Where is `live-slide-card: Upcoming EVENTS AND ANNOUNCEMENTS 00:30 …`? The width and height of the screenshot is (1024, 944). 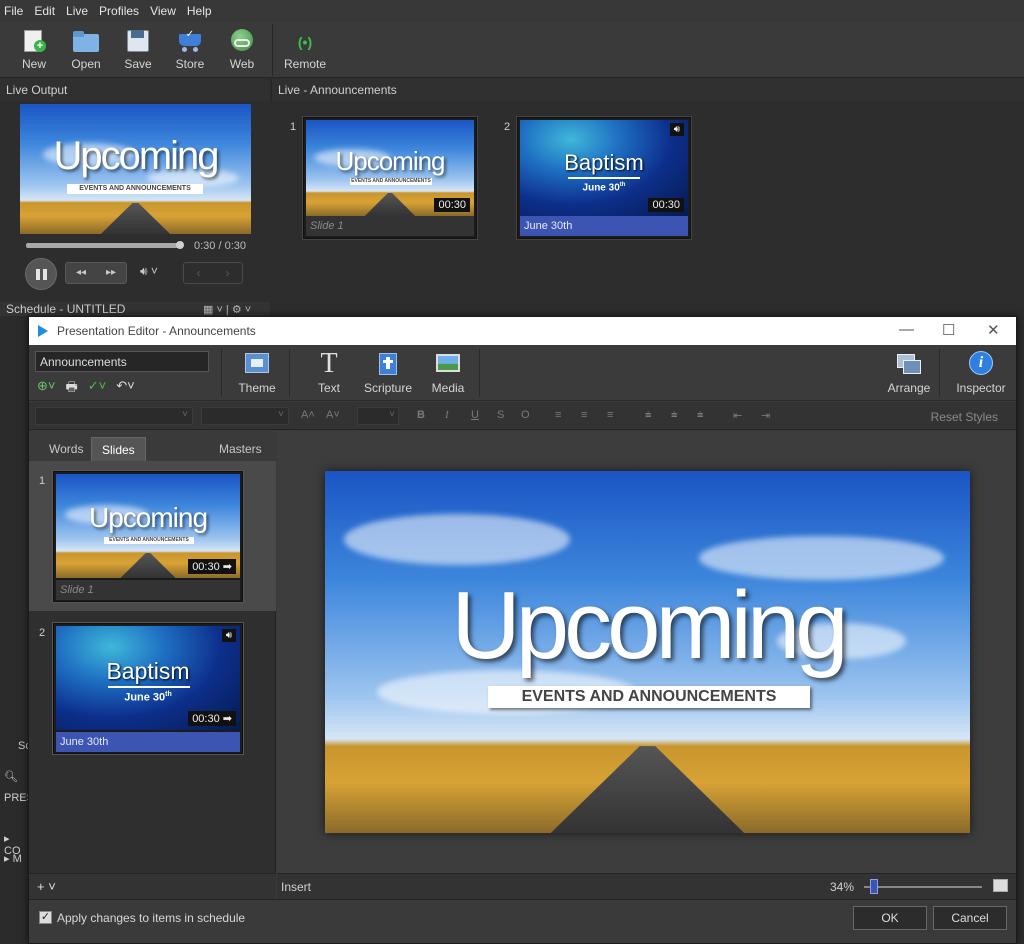
live-slide-card: Upcoming EVENTS AND ANNOUNCEMENTS 00:30 … is located at coordinates (390, 178).